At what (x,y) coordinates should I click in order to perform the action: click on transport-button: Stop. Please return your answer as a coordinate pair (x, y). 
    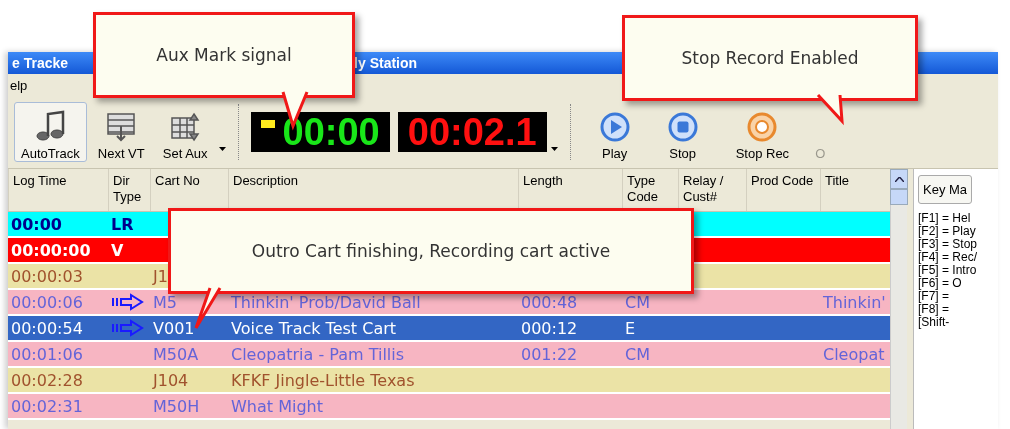
    Looking at the image, I should click on (682, 132).